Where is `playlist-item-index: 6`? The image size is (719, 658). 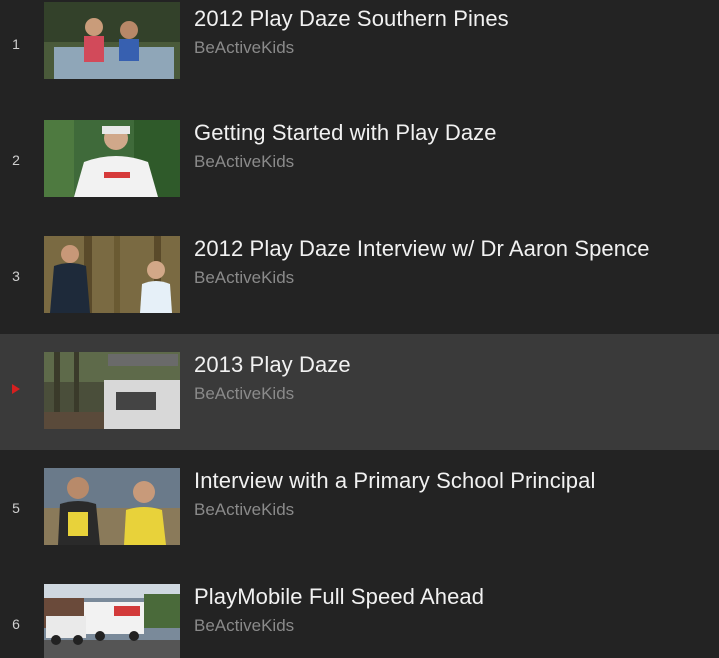
playlist-item-index: 6 is located at coordinates (16, 624).